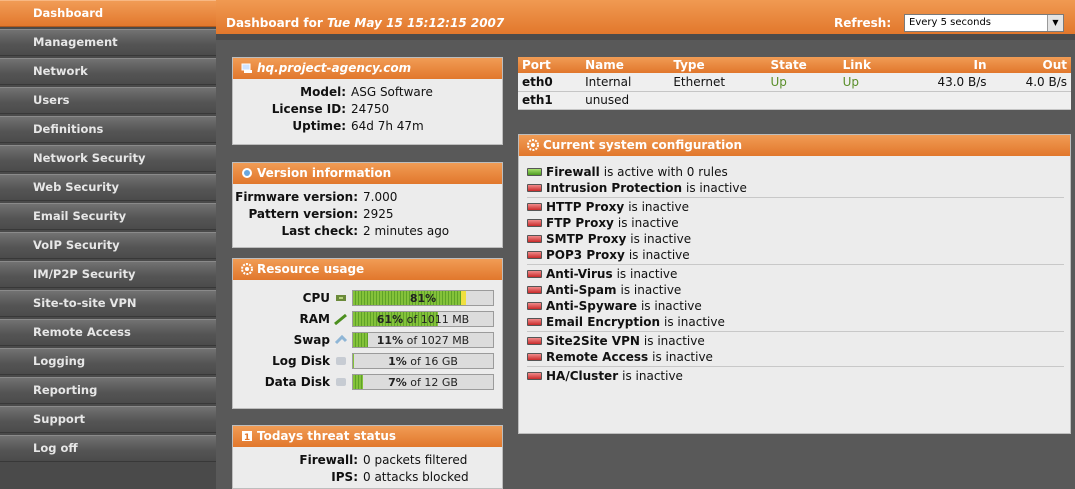 The height and width of the screenshot is (489, 1075). I want to click on threat-panel-header: 1 Todays threat status, so click(367, 436).